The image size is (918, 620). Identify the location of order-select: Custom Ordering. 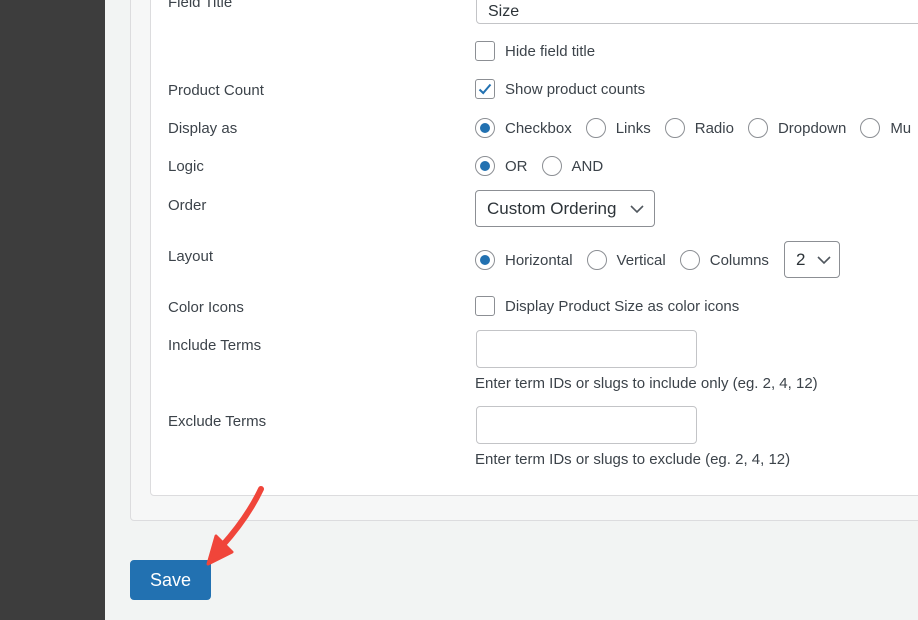
(565, 208).